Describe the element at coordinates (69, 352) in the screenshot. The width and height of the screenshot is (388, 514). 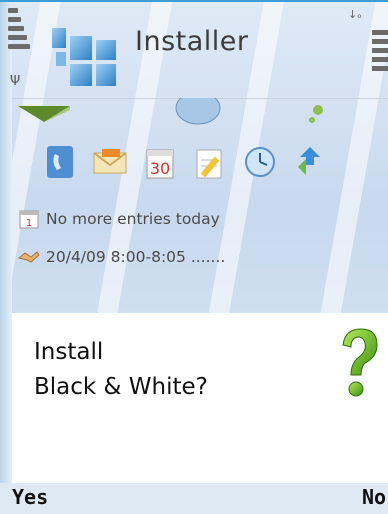
I see `dialog-line-1: Install` at that location.